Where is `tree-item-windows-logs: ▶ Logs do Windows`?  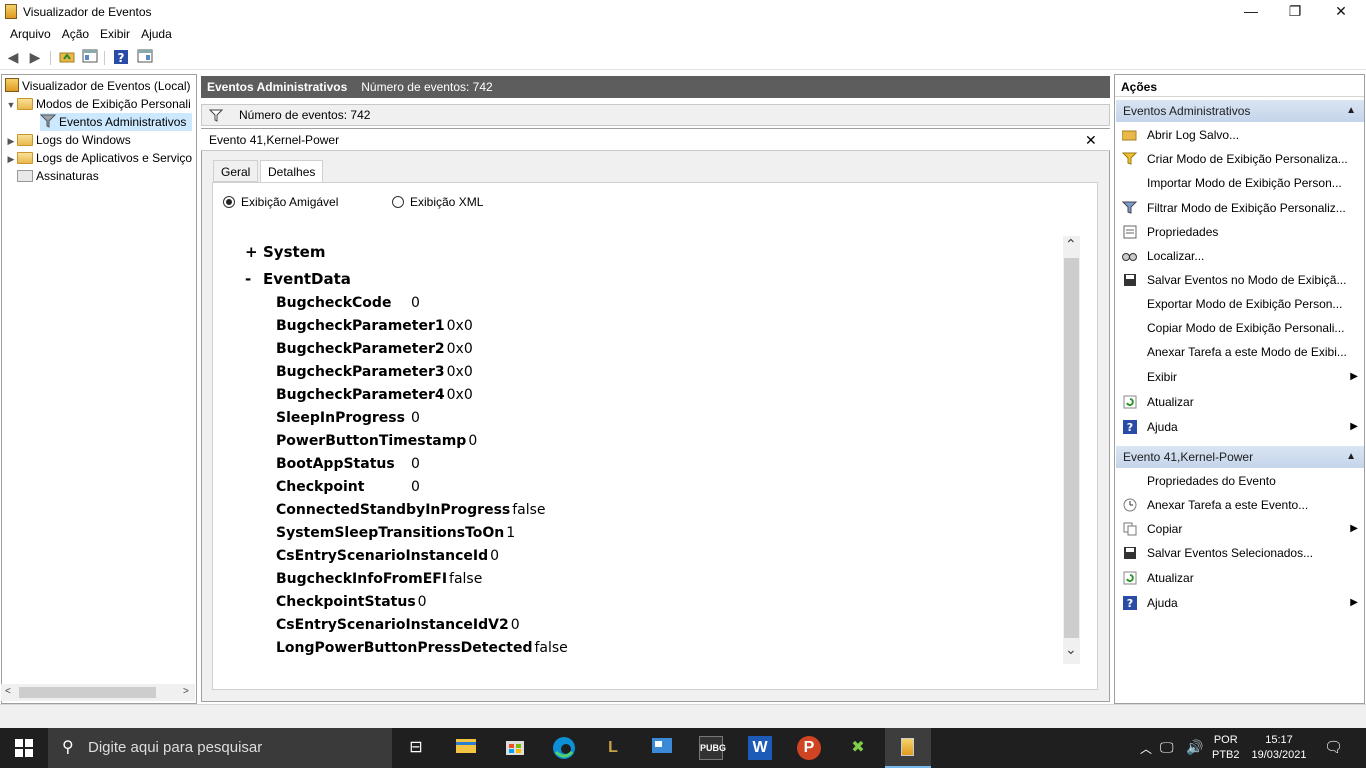 tree-item-windows-logs: ▶ Logs do Windows is located at coordinates (68, 140).